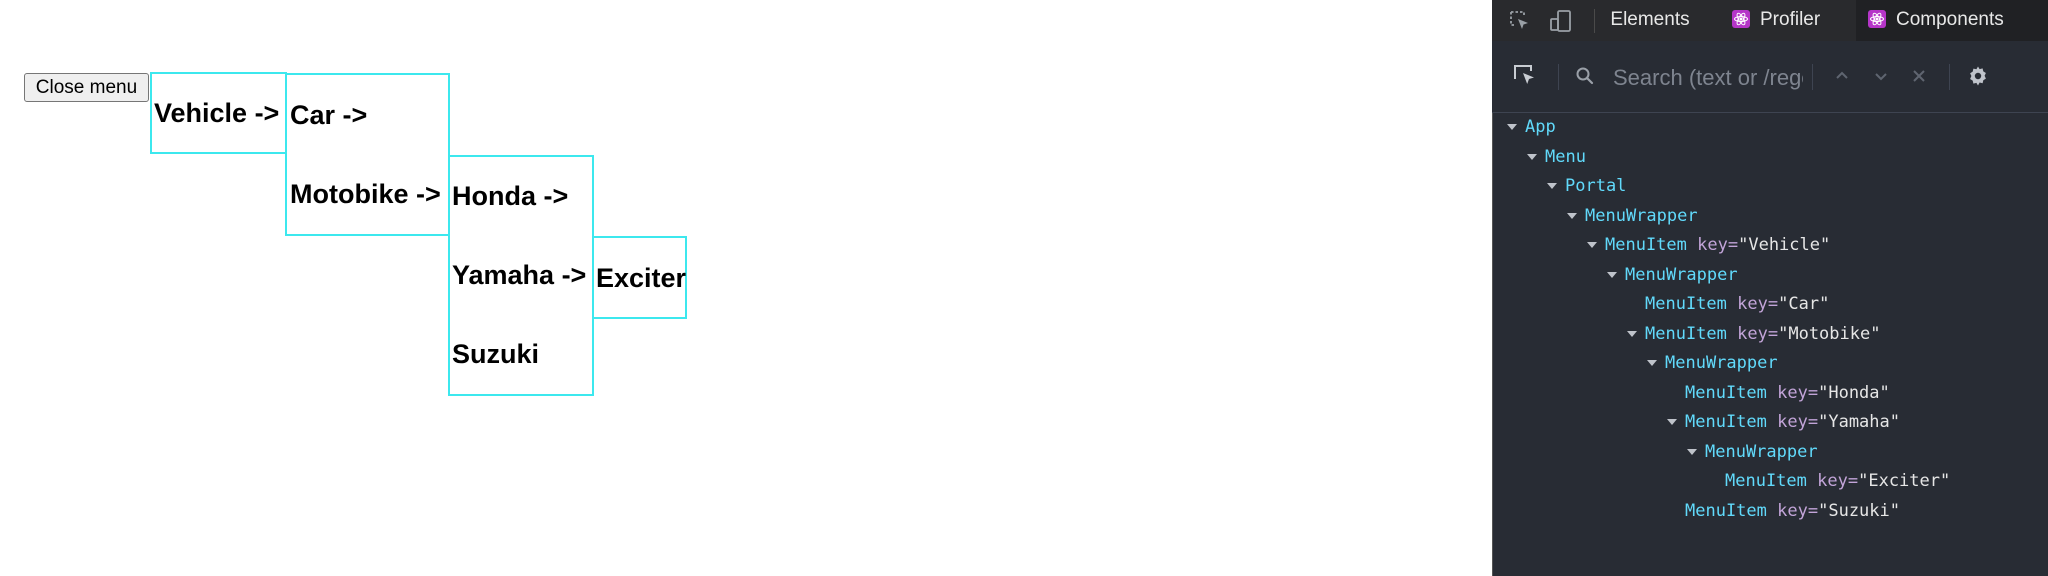 This screenshot has width=2048, height=576. I want to click on menu-item-vehicle: Vehicle ->, so click(216, 113).